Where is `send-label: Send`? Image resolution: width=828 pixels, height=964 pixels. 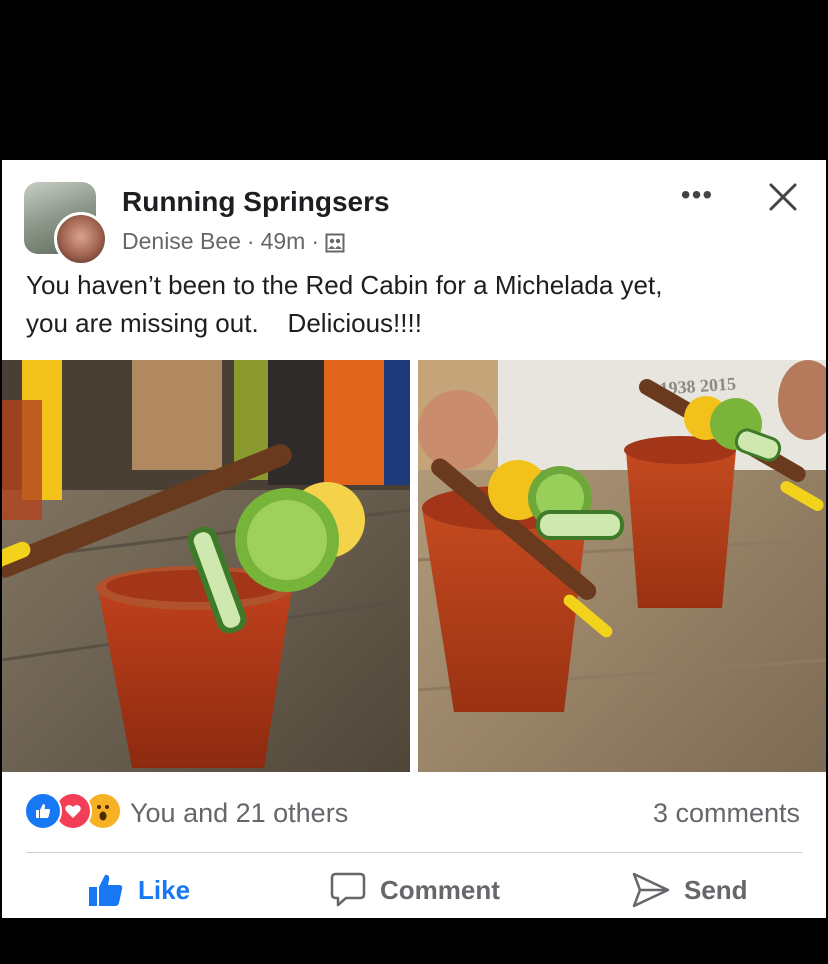
send-label: Send is located at coordinates (716, 889).